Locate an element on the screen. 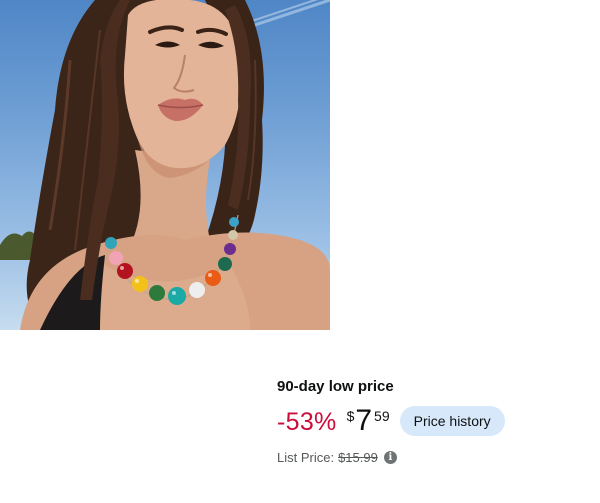 The image size is (600, 503). price-fraction: 59 is located at coordinates (382, 416).